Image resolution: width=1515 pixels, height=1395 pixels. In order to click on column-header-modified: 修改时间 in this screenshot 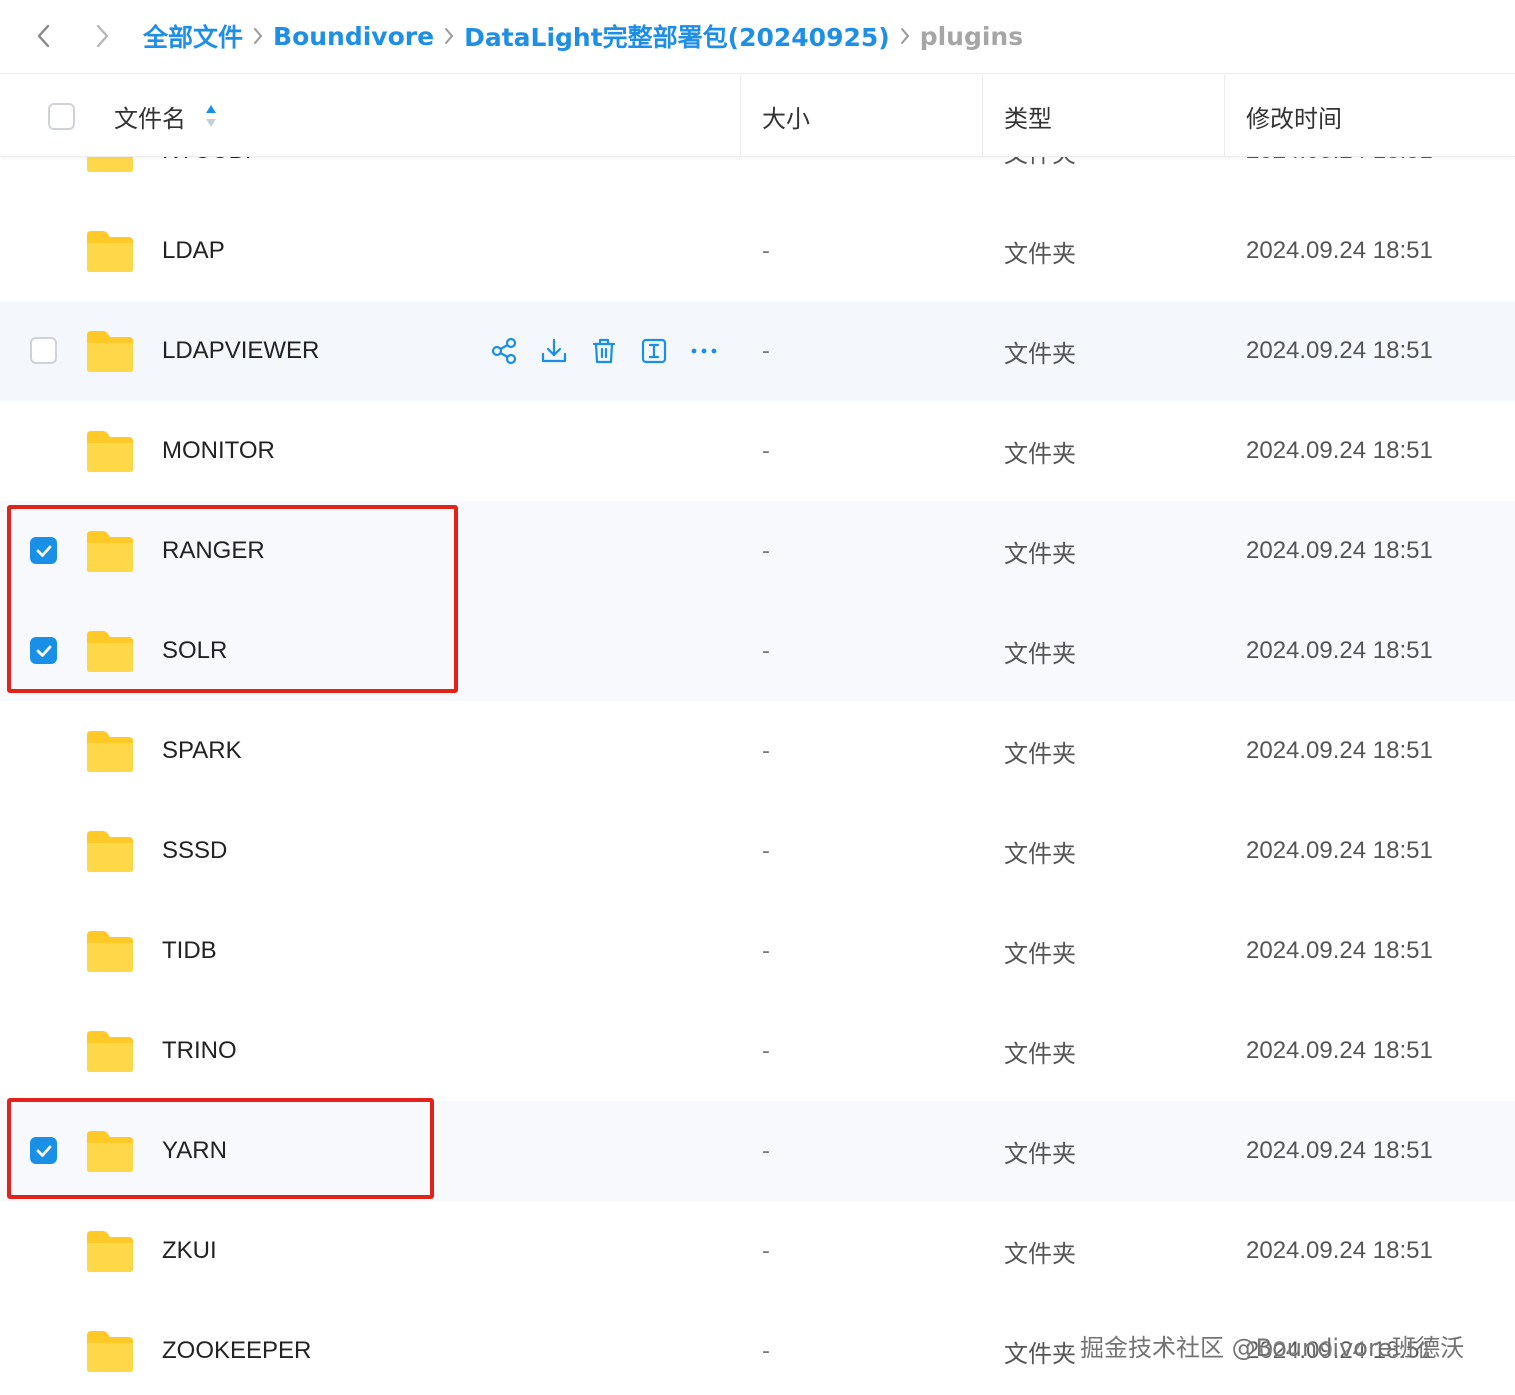, I will do `click(1294, 116)`.